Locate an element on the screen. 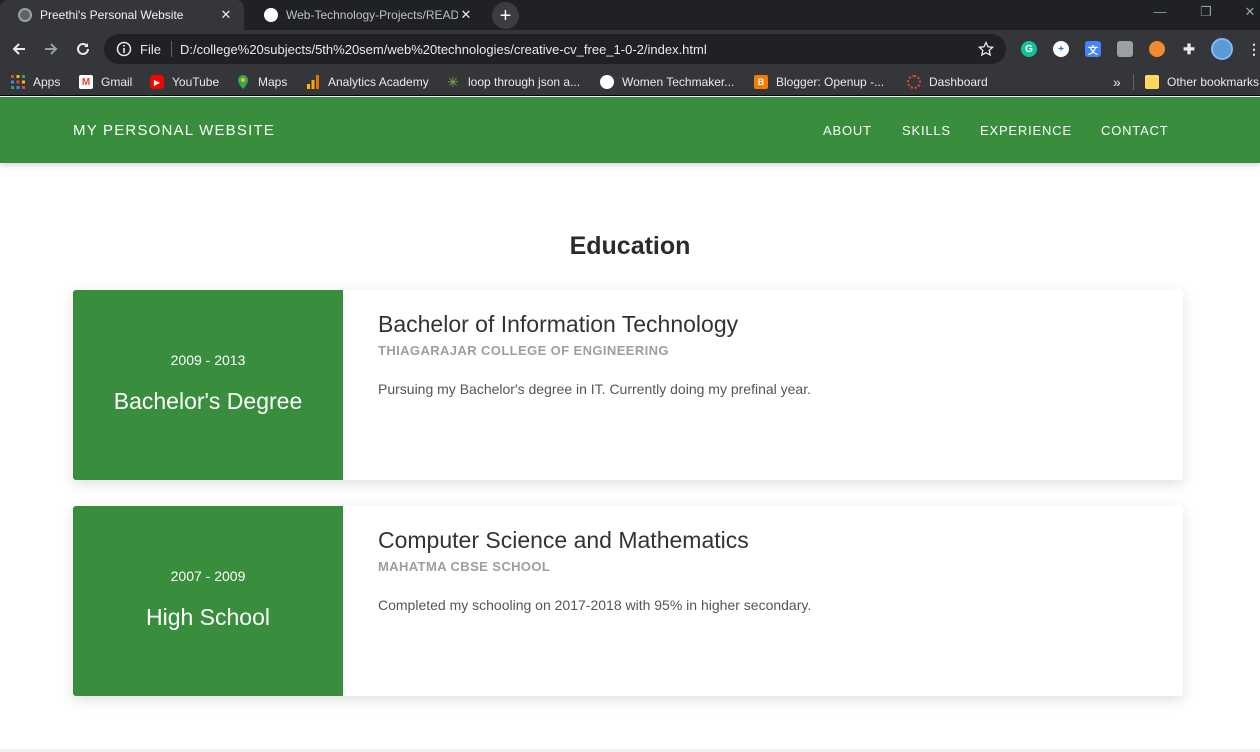 The height and width of the screenshot is (752, 1260). bookmark-apps: Apps is located at coordinates (35, 82).